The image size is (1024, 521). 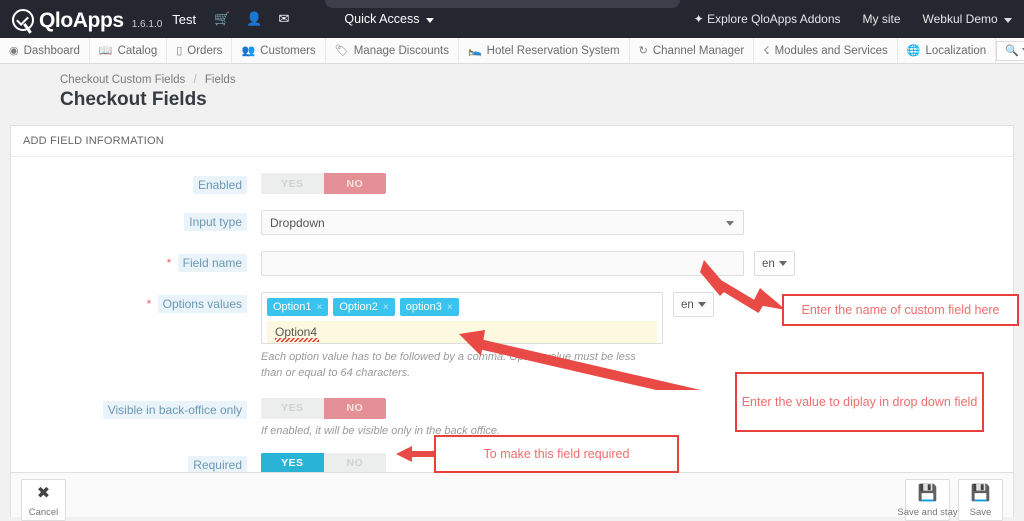 I want to click on required-label-wrap: Required, so click(x=136, y=463).